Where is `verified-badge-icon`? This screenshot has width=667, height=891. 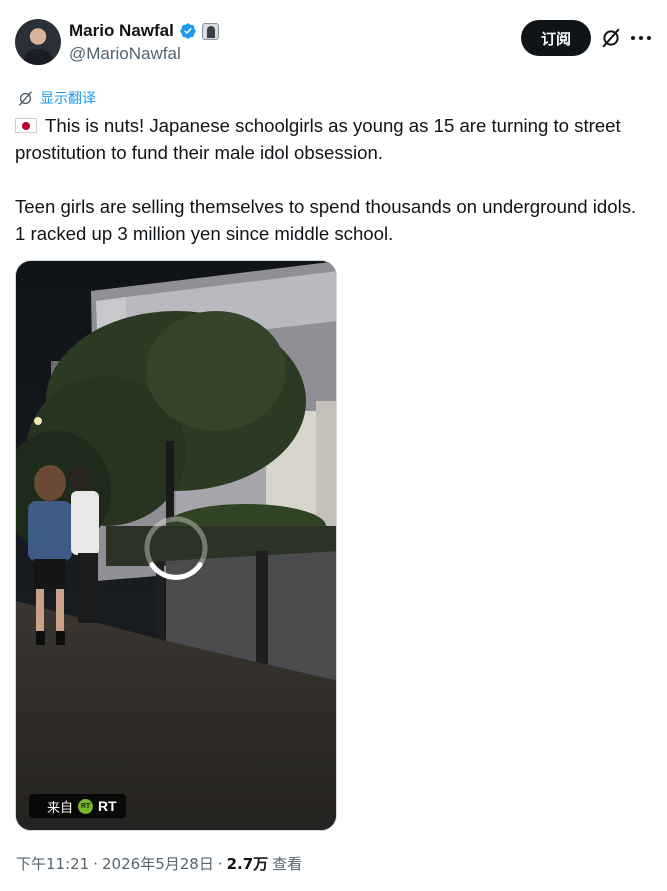
verified-badge-icon is located at coordinates (188, 31).